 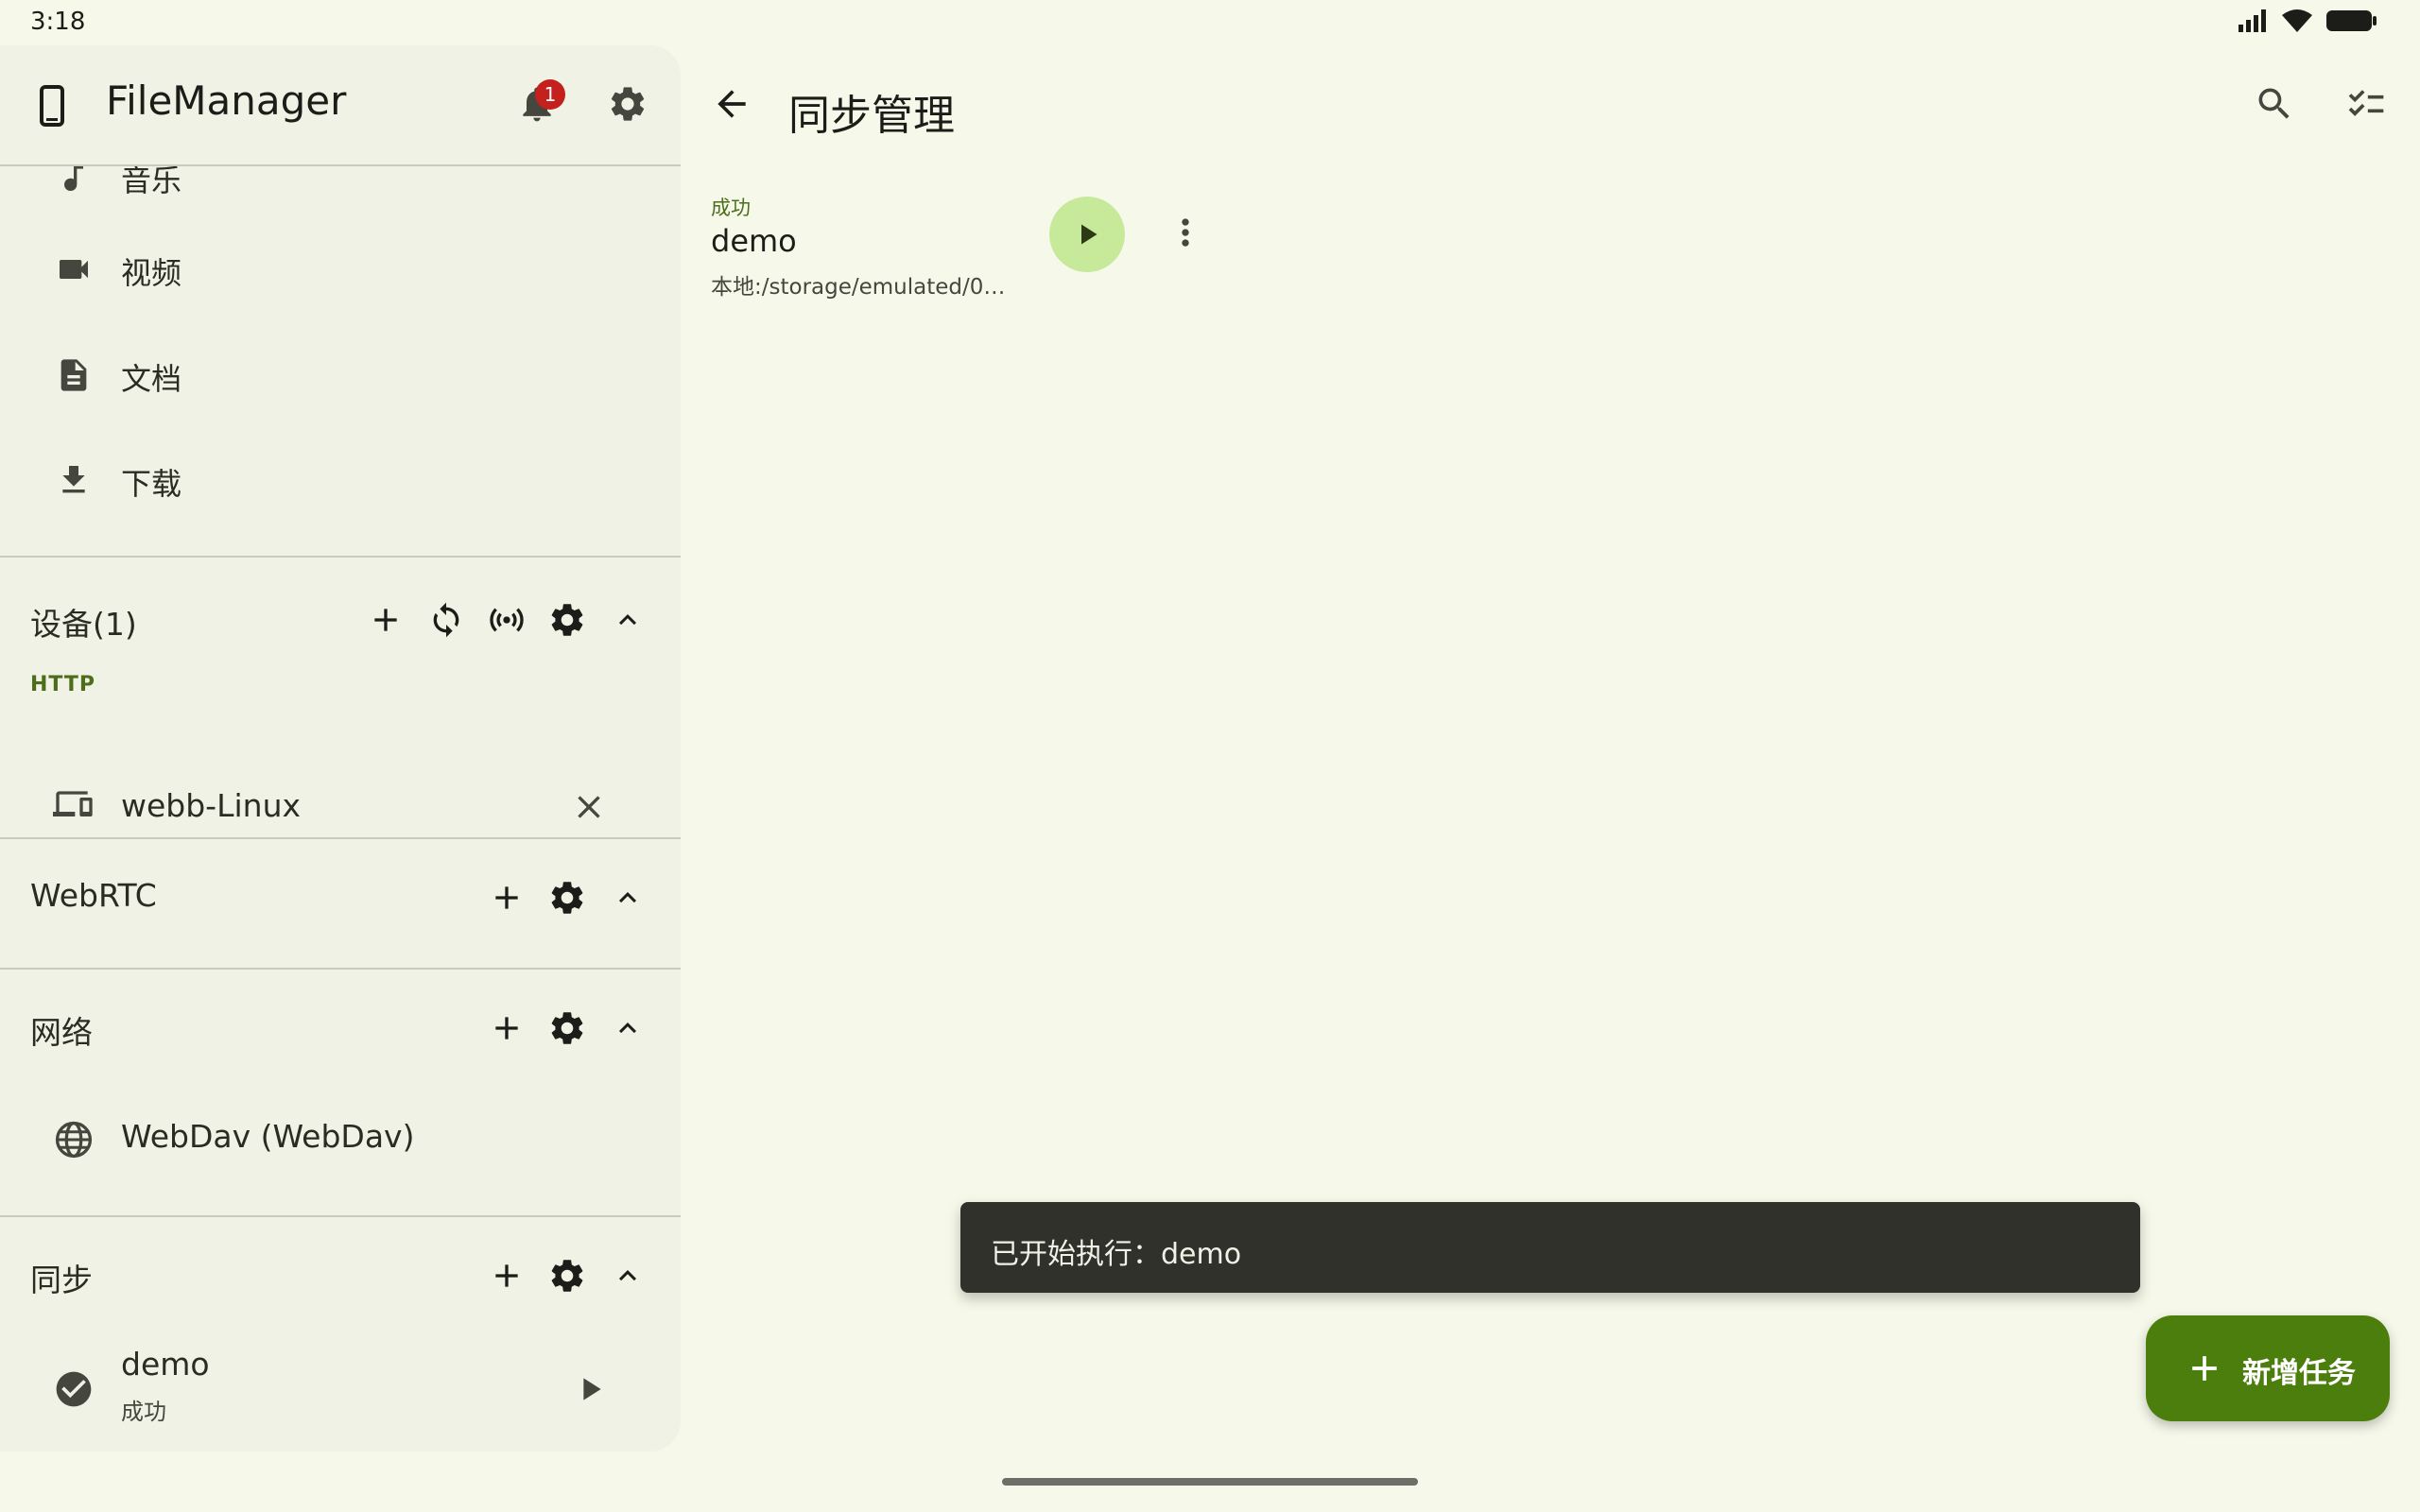 I want to click on add-task-fab: 新增任务, so click(x=2268, y=1368).